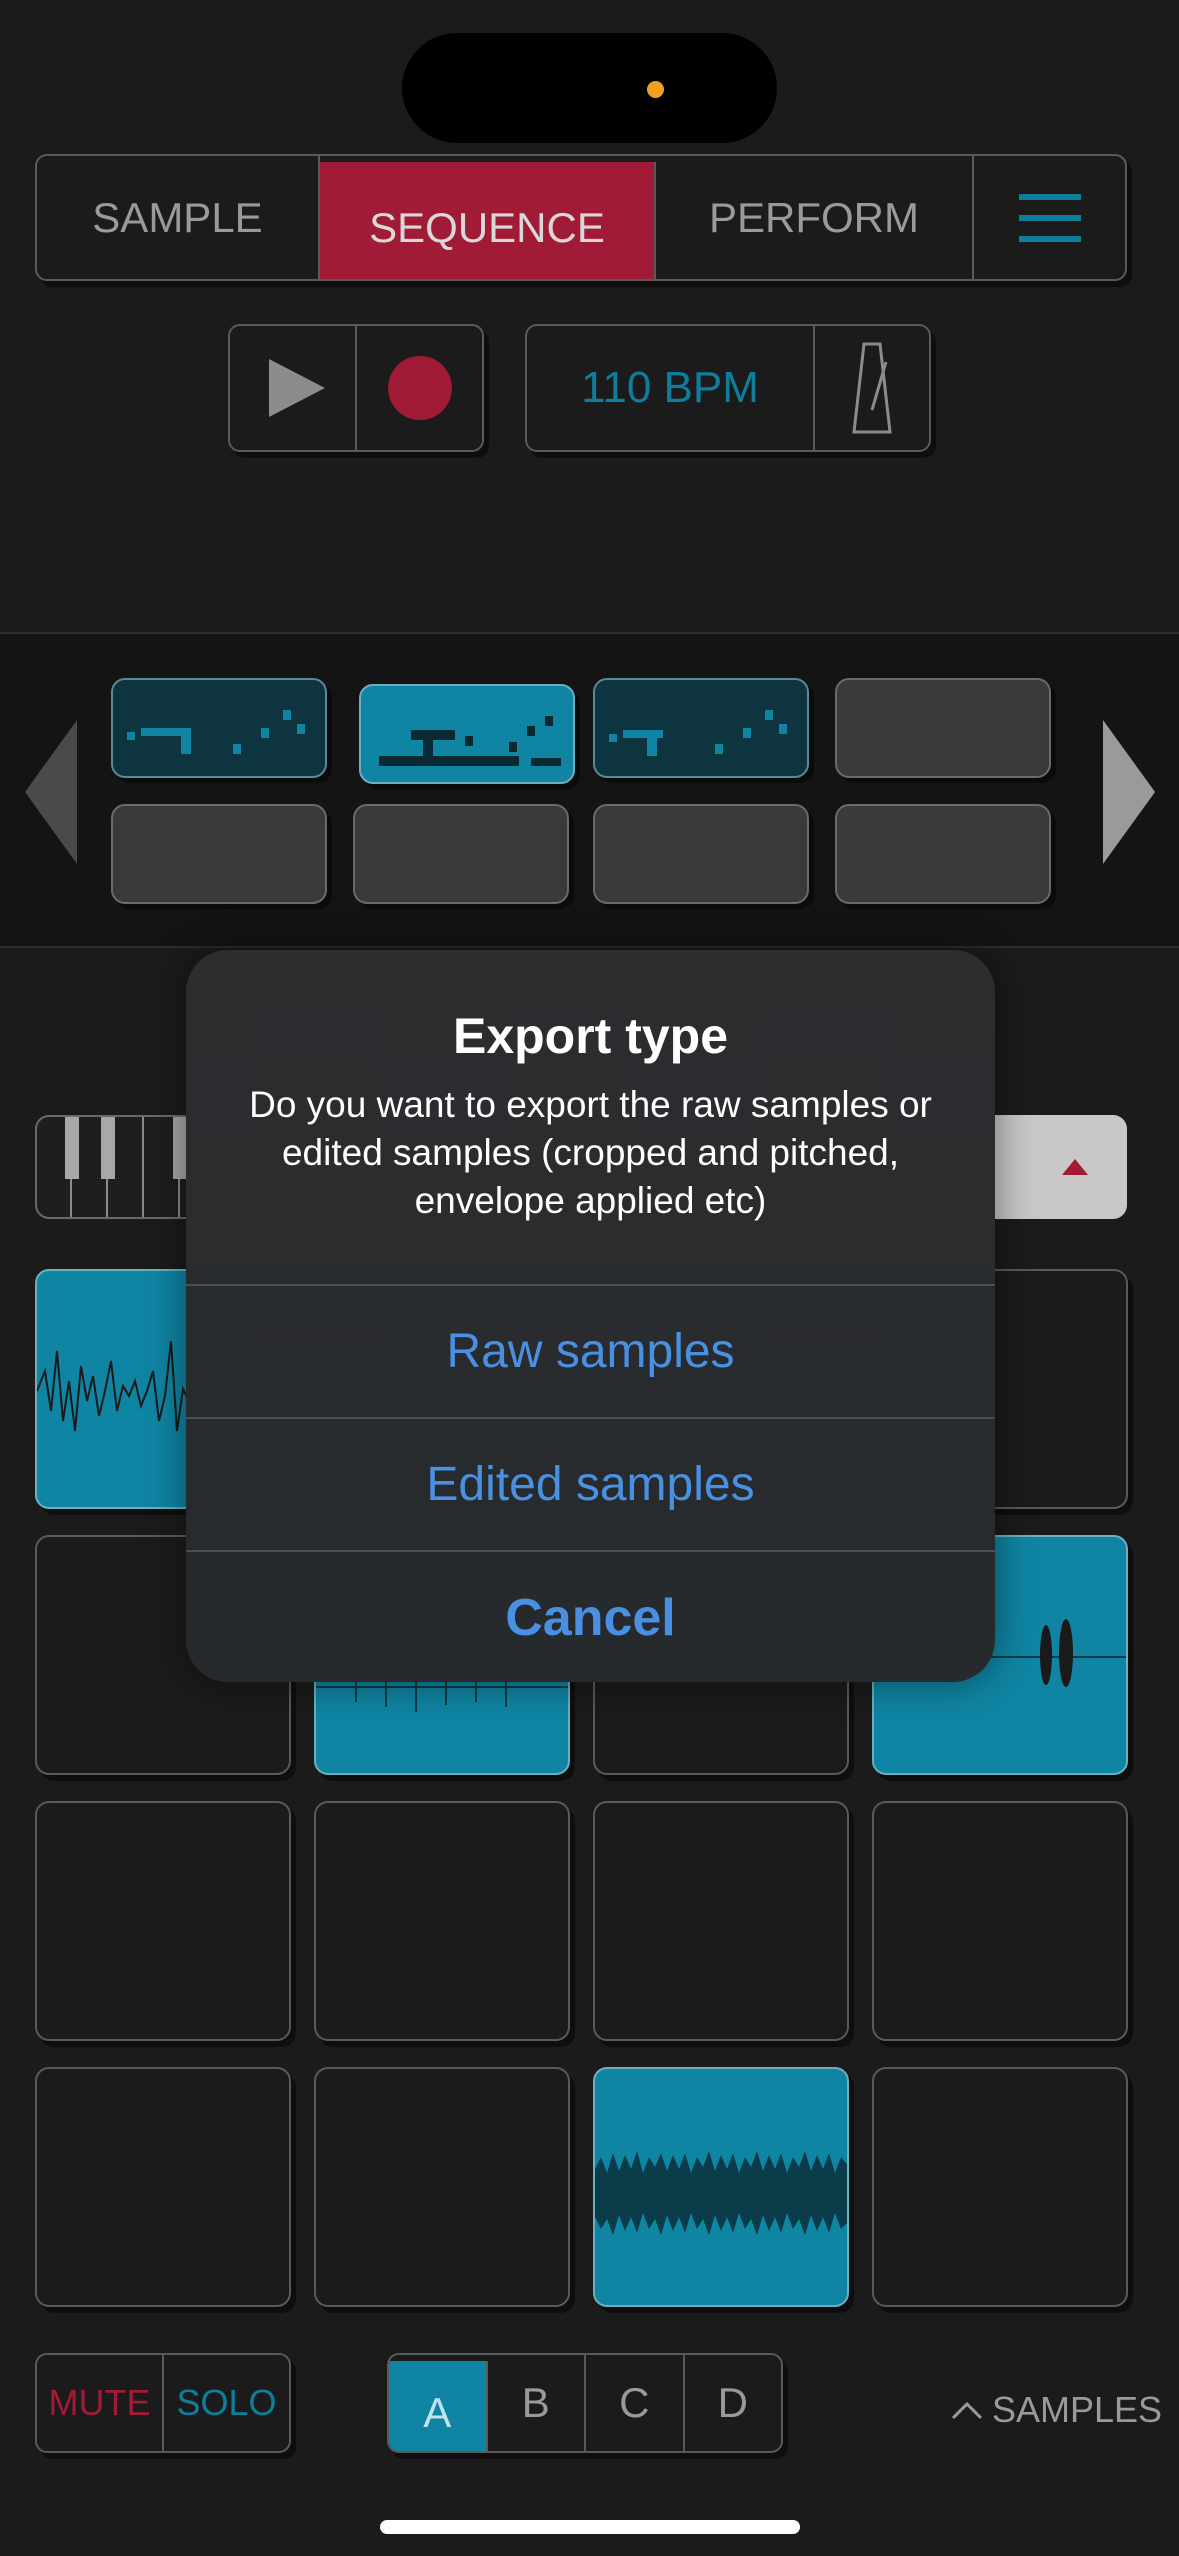  I want to click on transport-controls, so click(356, 388).